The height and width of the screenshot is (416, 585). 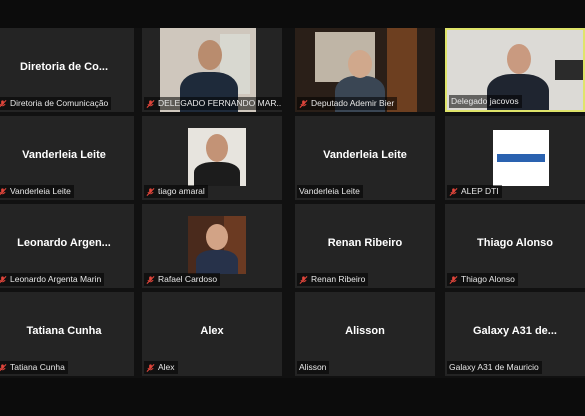 What do you see at coordinates (37, 367) in the screenshot?
I see `participant-label-text: Tatiana Cunha` at bounding box center [37, 367].